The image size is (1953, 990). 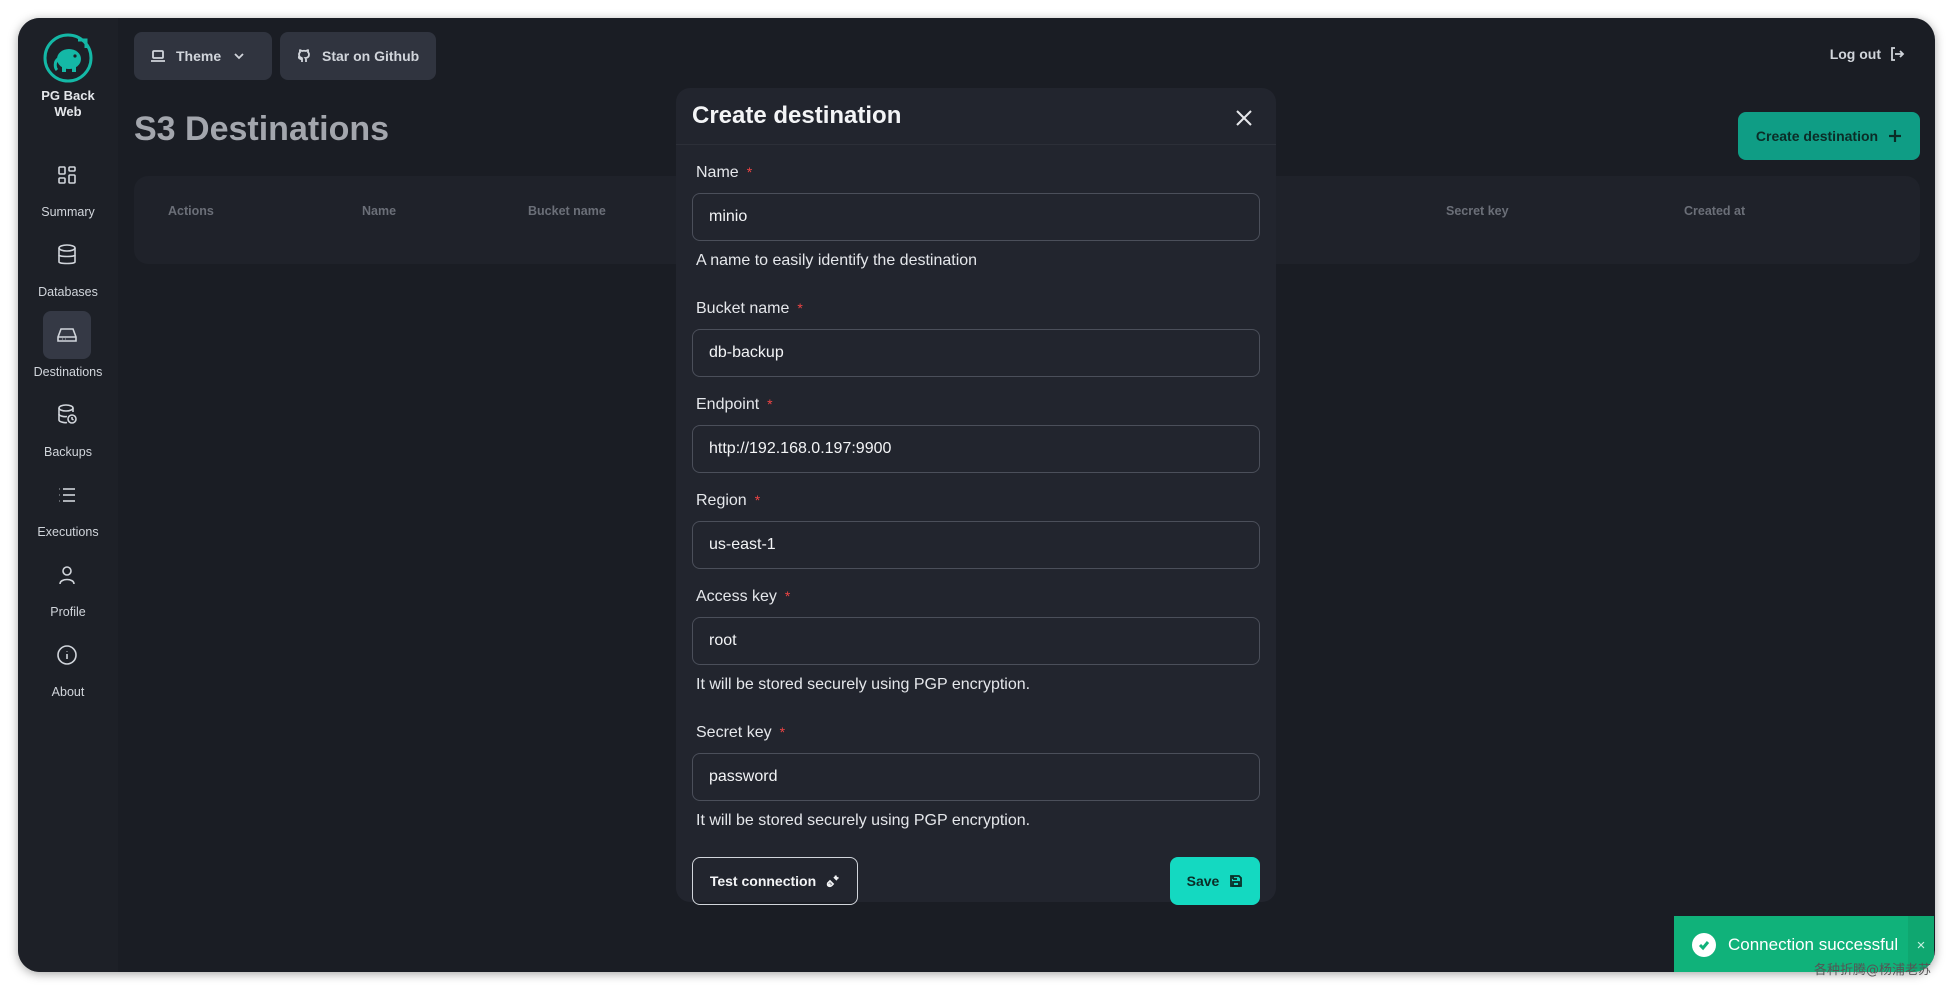 What do you see at coordinates (1813, 944) in the screenshot?
I see `toast-message: Connection successful` at bounding box center [1813, 944].